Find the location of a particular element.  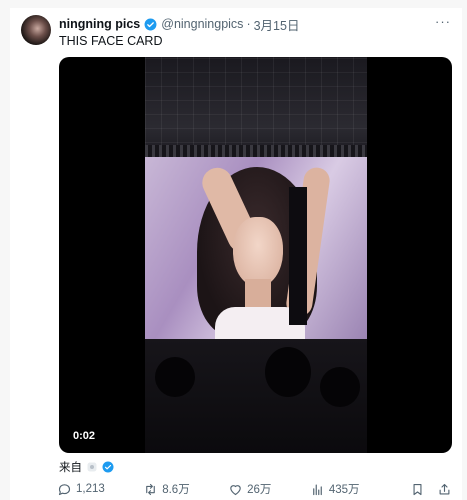

views-button: 435万 is located at coordinates (335, 489).